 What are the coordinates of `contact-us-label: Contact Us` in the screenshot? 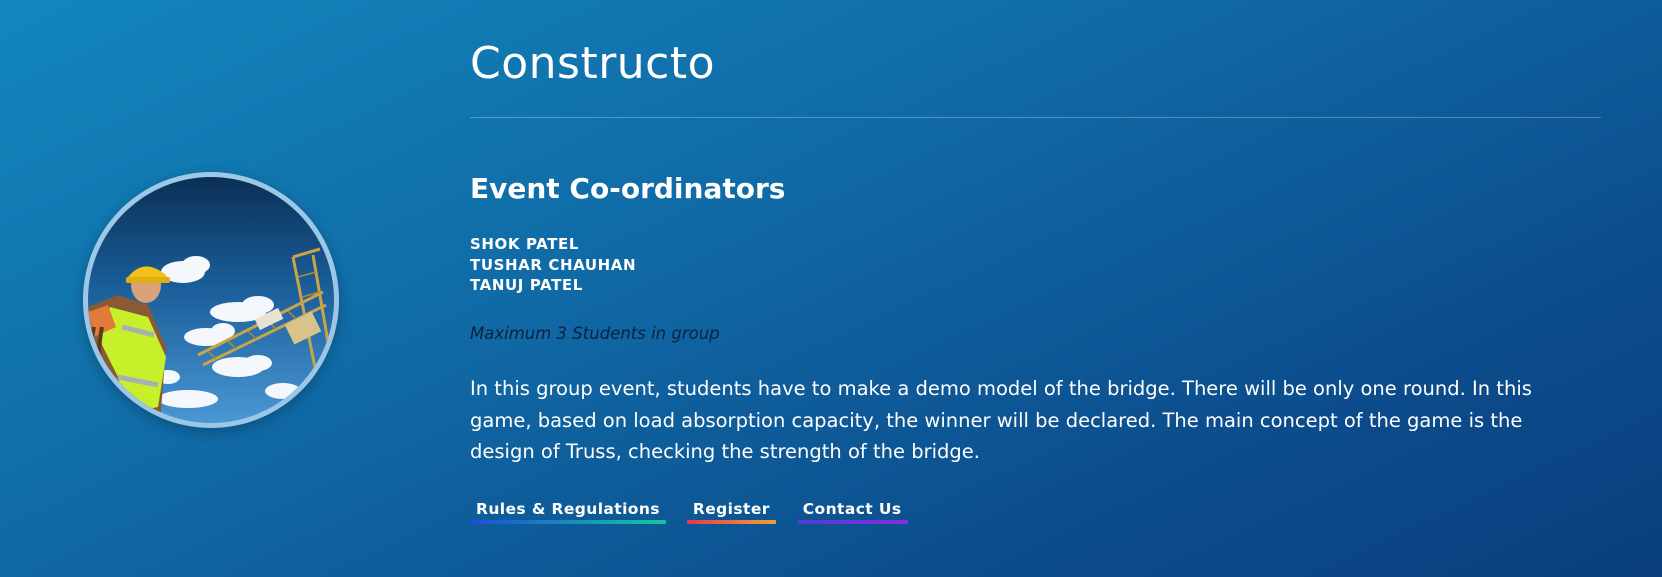 It's located at (852, 509).